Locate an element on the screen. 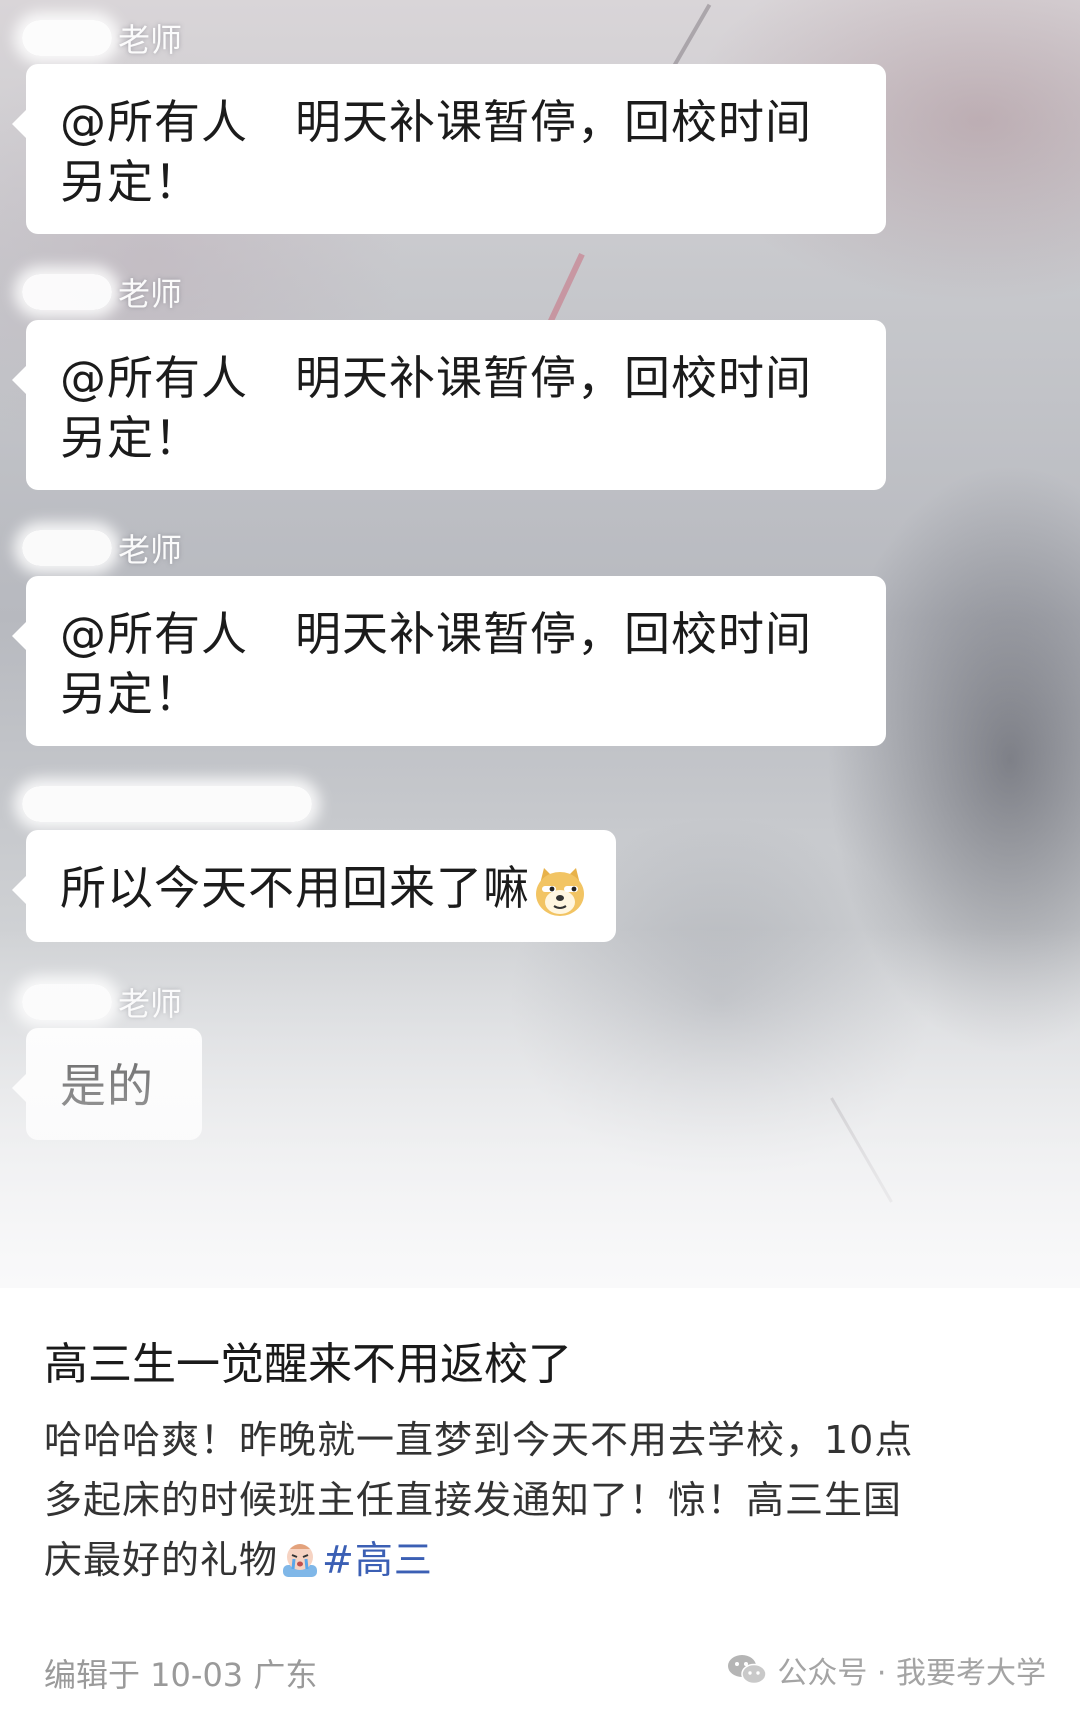  crying-emoji-icon is located at coordinates (300, 1556).